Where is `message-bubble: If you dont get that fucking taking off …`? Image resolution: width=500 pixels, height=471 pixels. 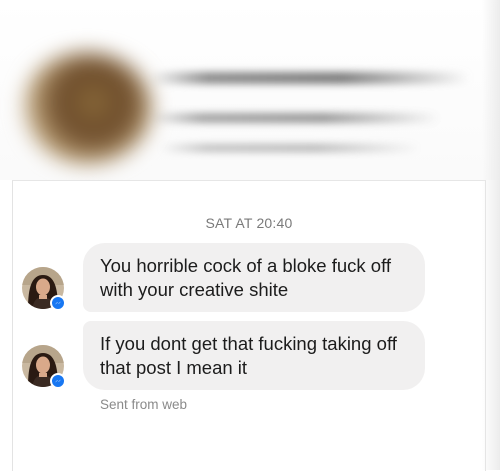 message-bubble: If you dont get that fucking taking off … is located at coordinates (254, 355).